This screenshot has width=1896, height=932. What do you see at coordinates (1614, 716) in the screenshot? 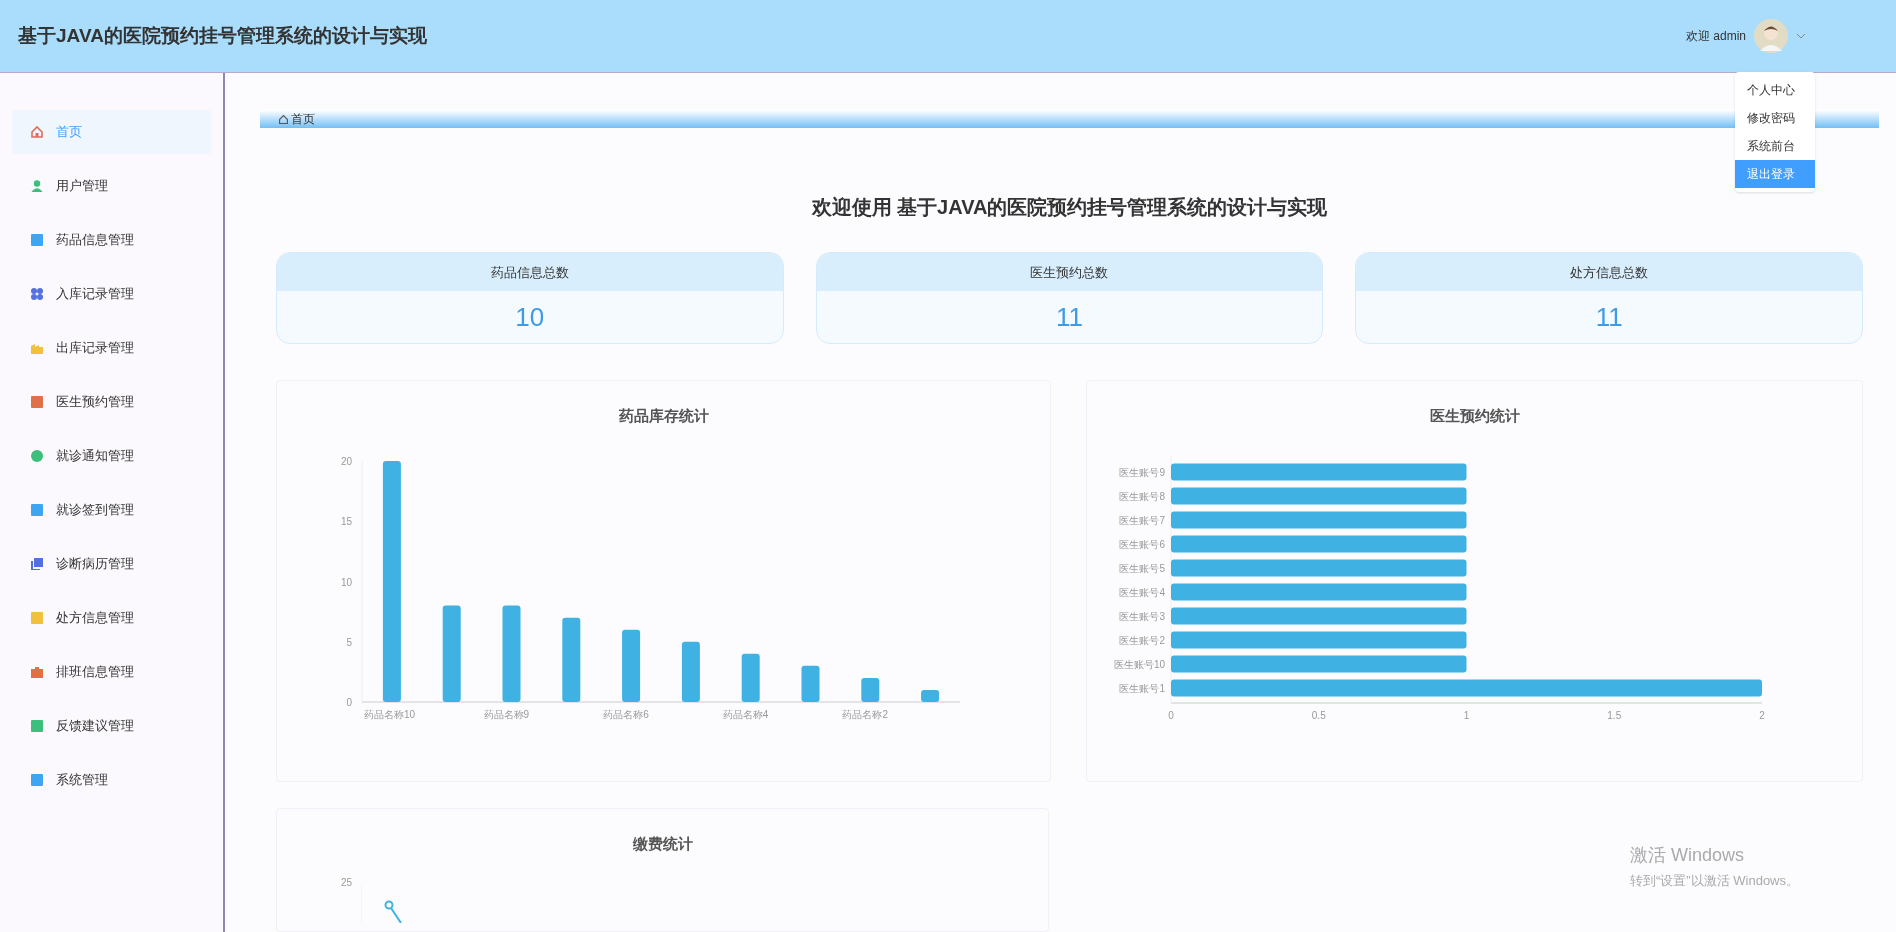
I see `axis-label: 1.5` at bounding box center [1614, 716].